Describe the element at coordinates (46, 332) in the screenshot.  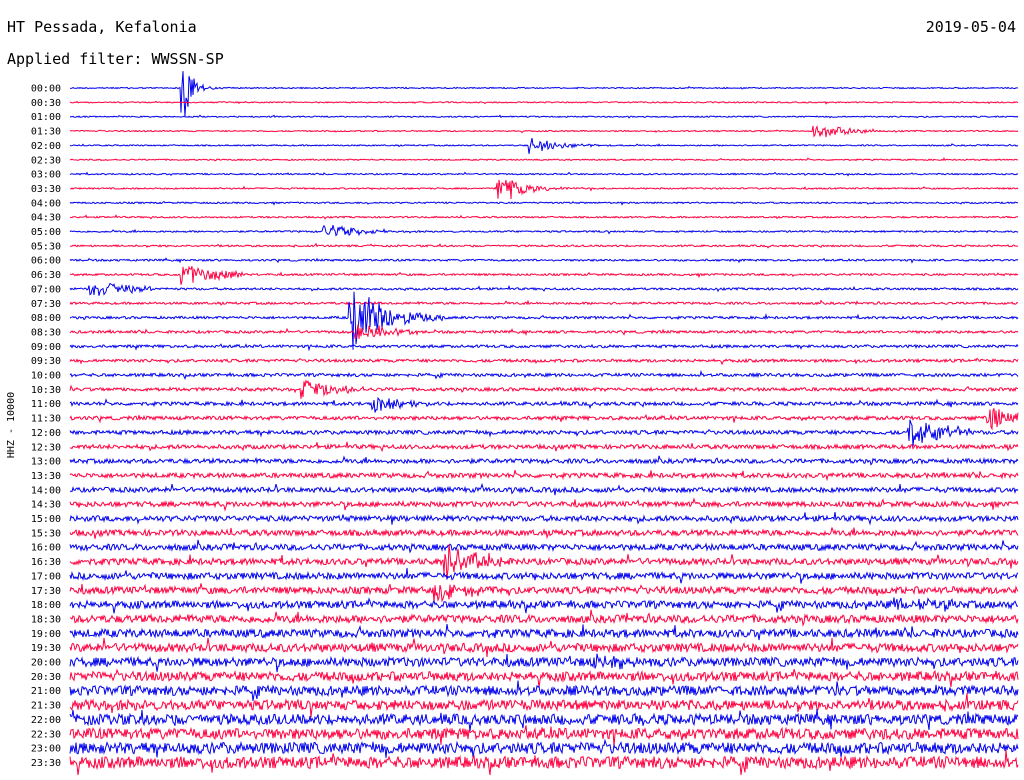
I see `time-label: 08:30` at that location.